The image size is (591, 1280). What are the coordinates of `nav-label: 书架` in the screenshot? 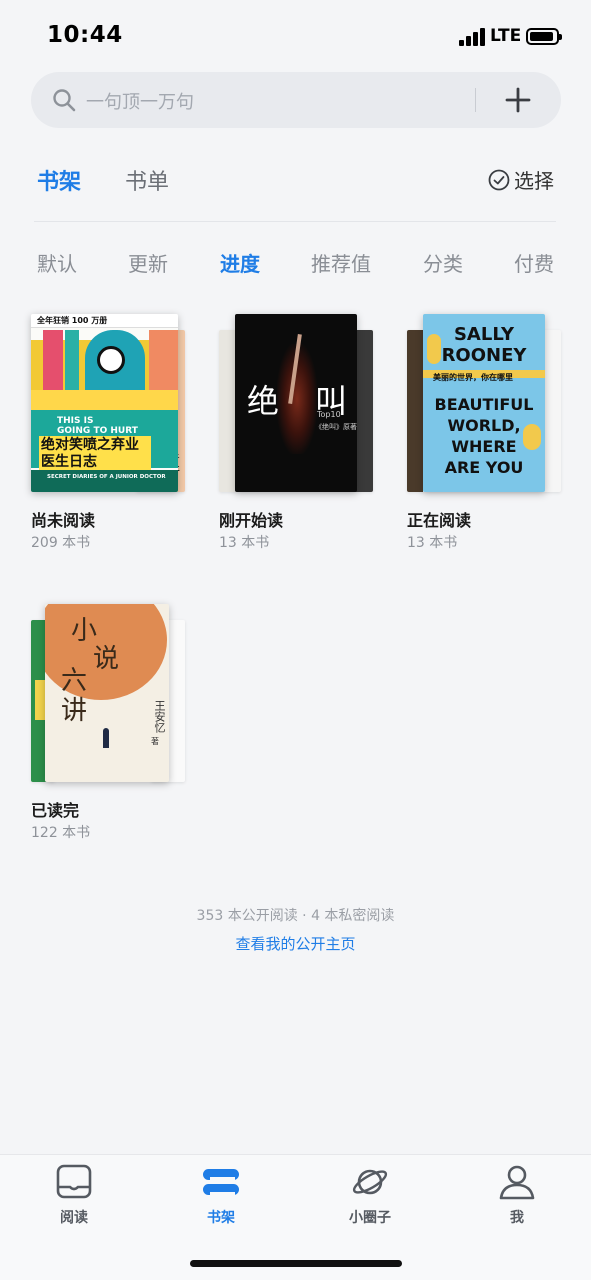 It's located at (221, 1218).